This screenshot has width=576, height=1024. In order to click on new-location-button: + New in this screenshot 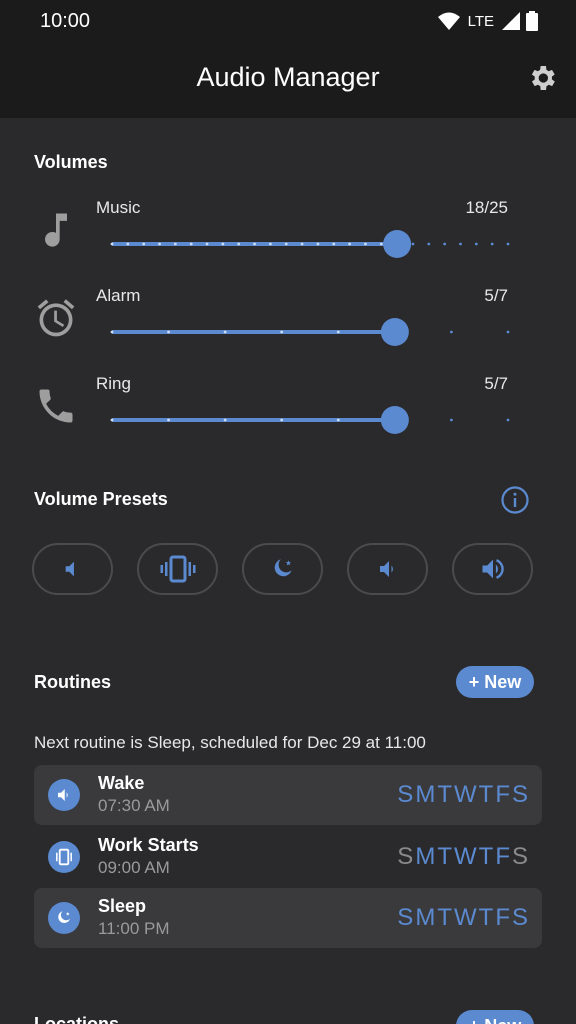, I will do `click(495, 1017)`.